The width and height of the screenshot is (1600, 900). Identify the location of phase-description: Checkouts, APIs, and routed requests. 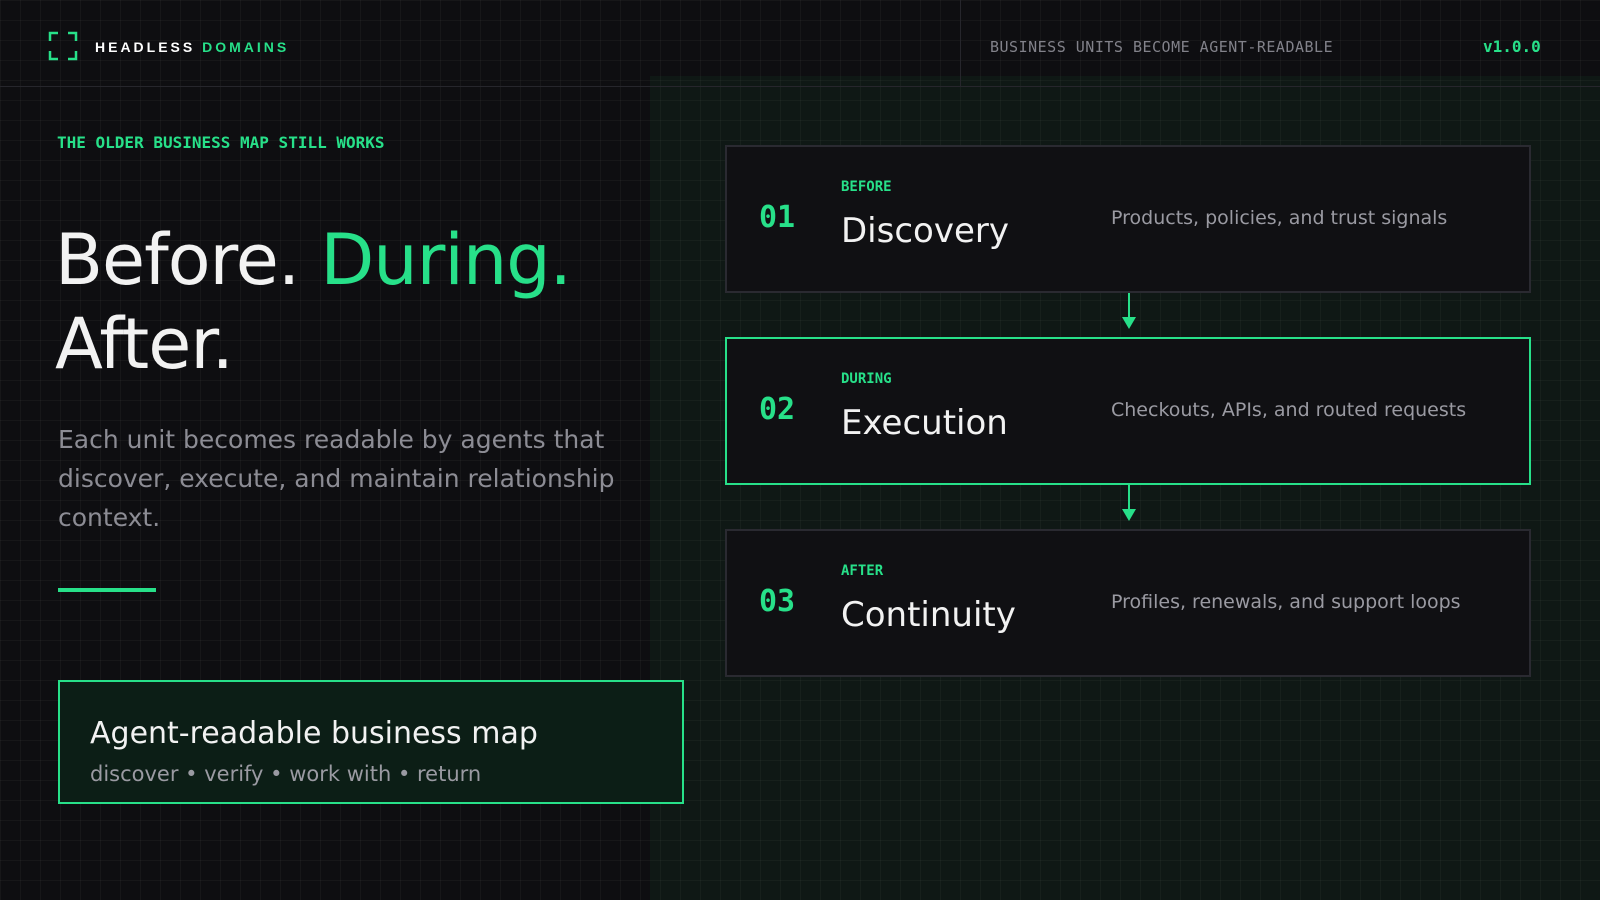
(1289, 410).